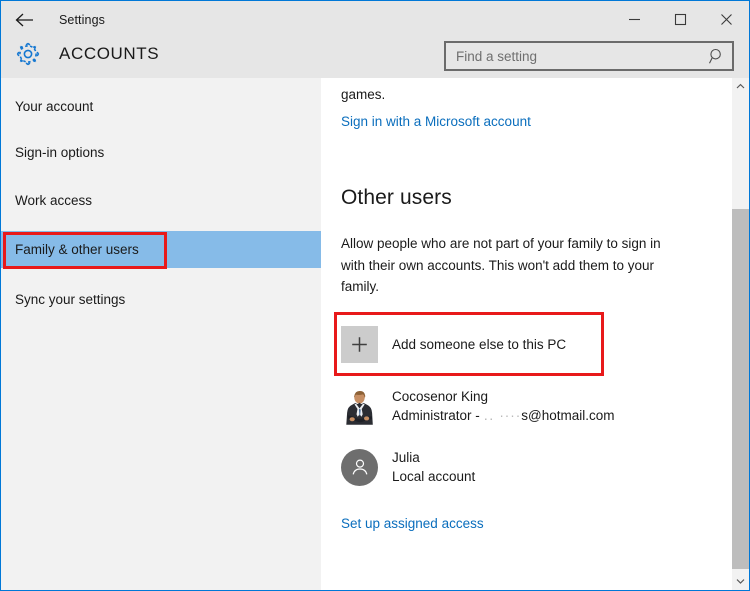 The height and width of the screenshot is (591, 750). I want to click on account-name: Julia, so click(406, 457).